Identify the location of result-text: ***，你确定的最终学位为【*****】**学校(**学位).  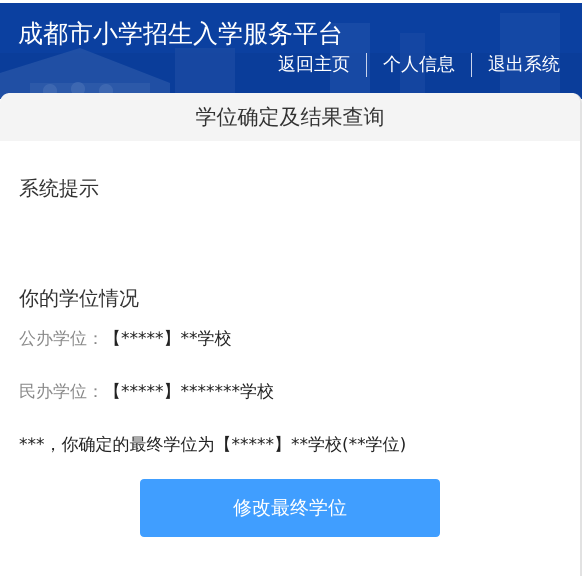
(213, 445).